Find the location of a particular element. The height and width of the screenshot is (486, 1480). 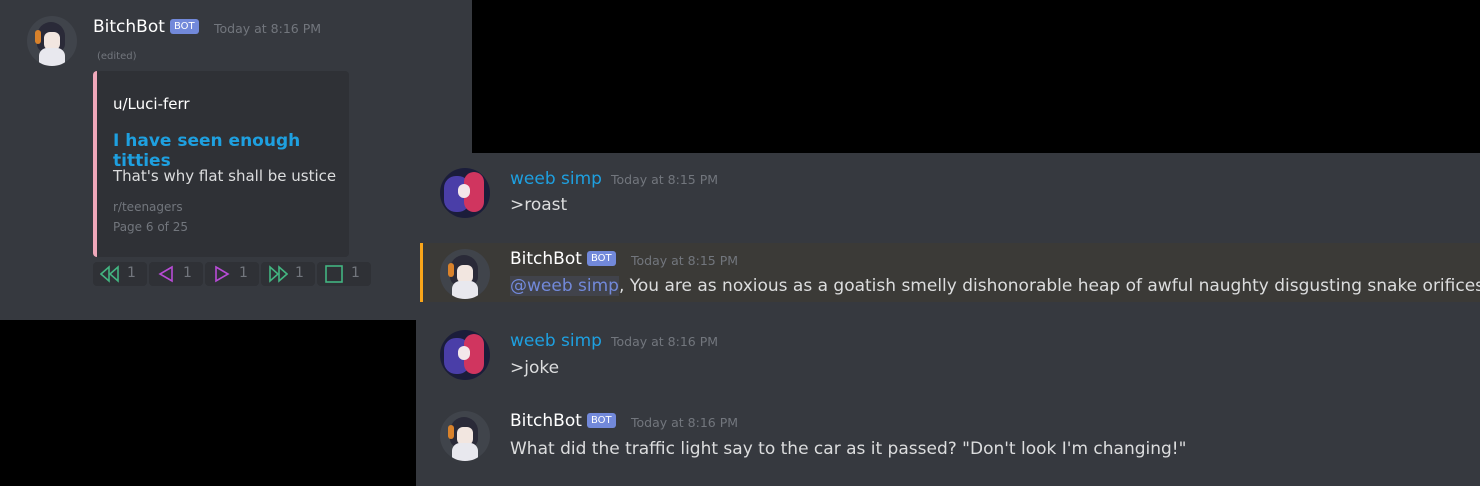

embed-title: I have seen enough titties is located at coordinates (231, 151).